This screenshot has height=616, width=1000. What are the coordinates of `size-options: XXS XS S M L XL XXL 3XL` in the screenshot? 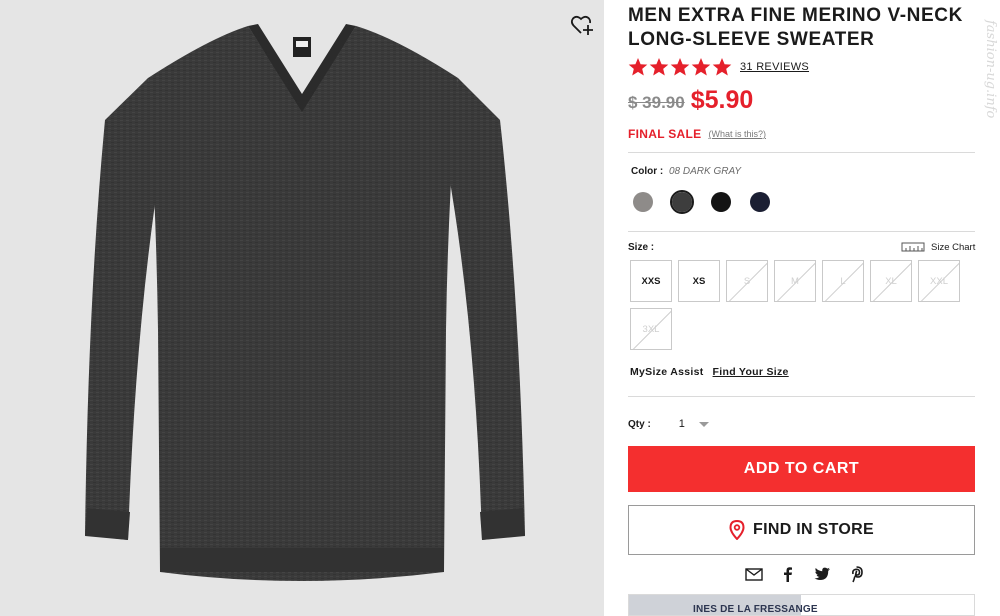 It's located at (800, 305).